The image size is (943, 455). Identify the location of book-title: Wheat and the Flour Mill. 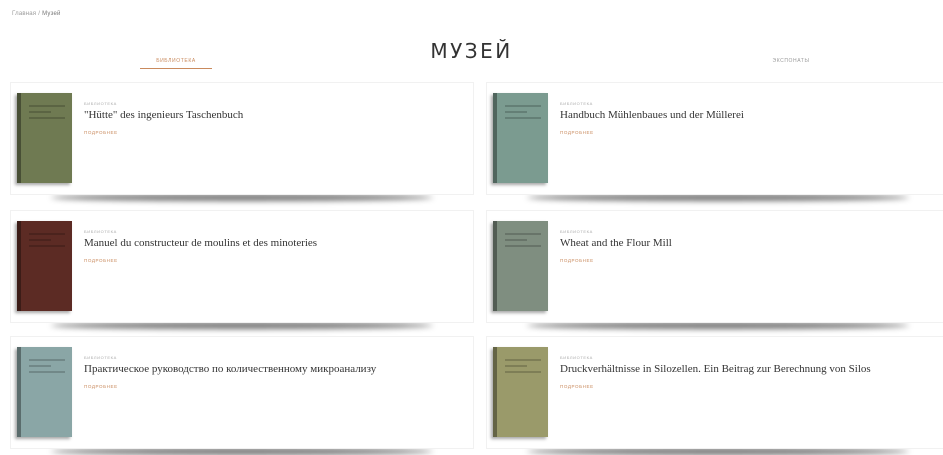
(748, 243).